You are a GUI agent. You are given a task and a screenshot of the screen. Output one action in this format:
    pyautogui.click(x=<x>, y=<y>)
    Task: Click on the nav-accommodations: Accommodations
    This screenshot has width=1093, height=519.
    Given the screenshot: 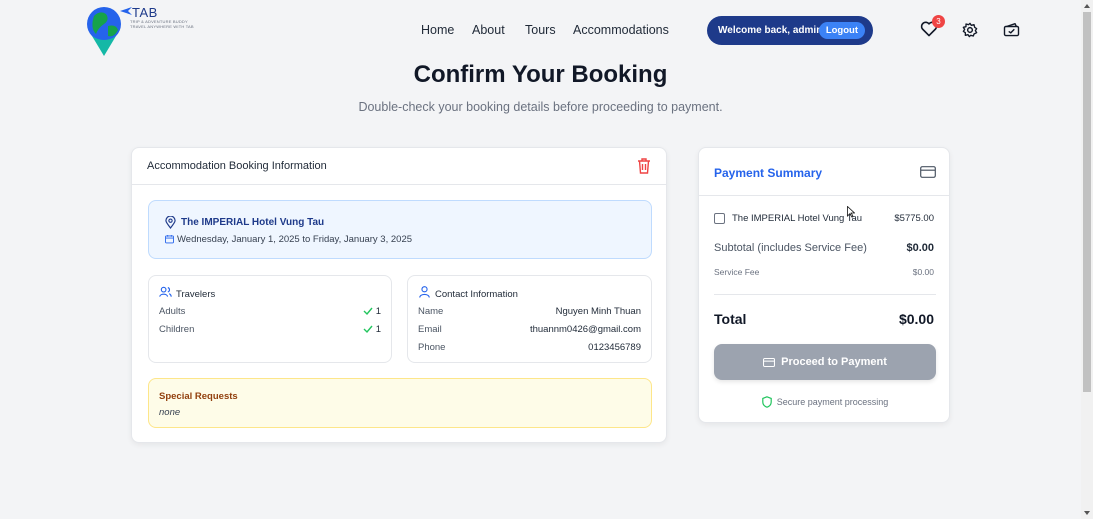 What is the action you would take?
    pyautogui.click(x=621, y=30)
    